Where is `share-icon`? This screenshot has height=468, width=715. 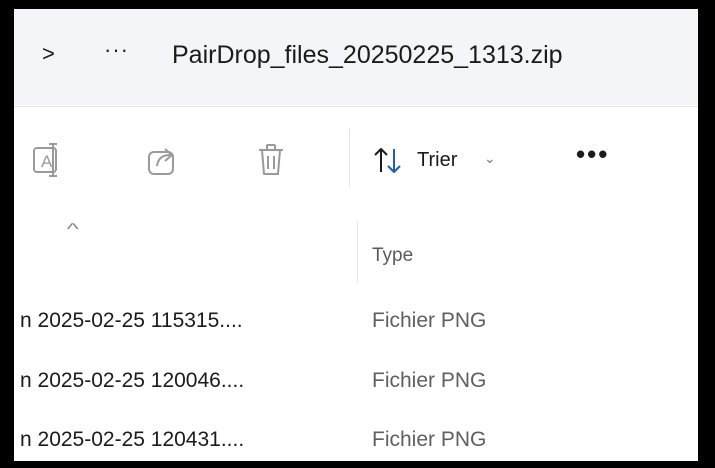
share-icon is located at coordinates (162, 160).